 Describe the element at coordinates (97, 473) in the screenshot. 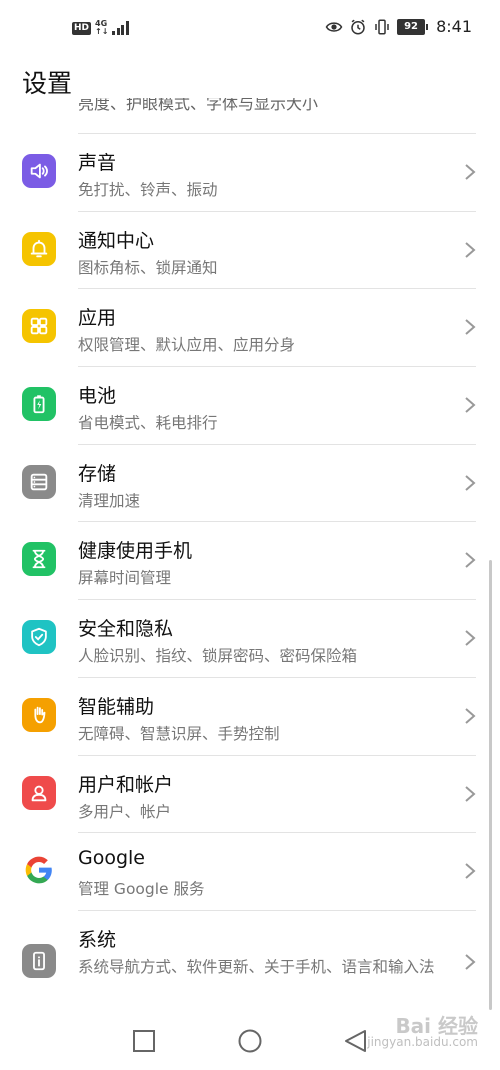

I see `settings-item-title: 存储` at that location.